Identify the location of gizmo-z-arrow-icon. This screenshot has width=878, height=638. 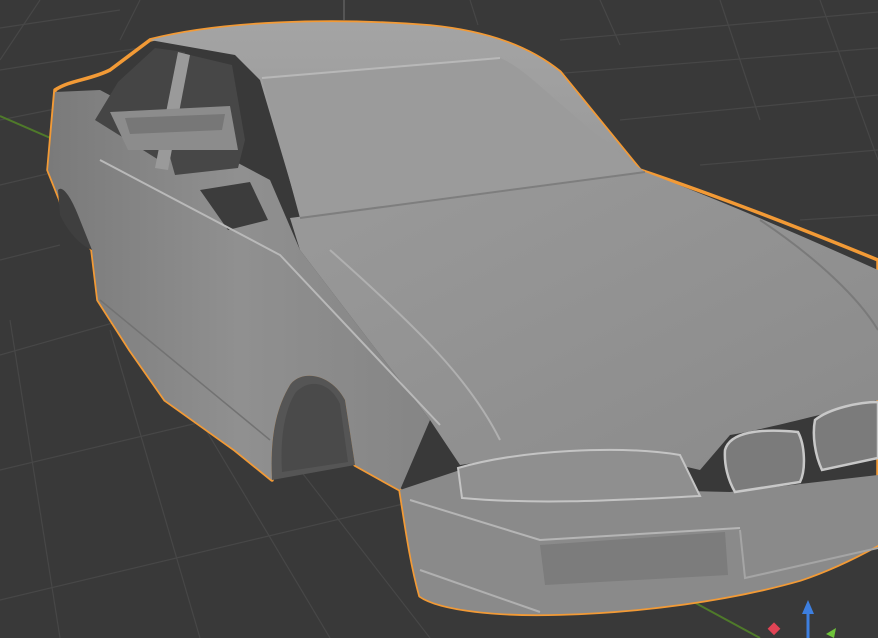
(808, 607).